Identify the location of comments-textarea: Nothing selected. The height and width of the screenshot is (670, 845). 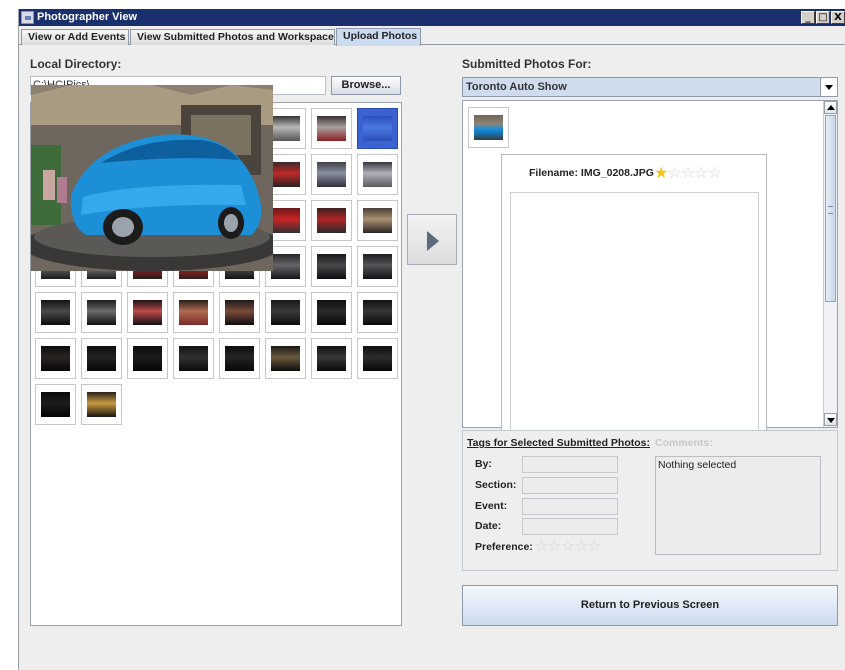
(738, 505).